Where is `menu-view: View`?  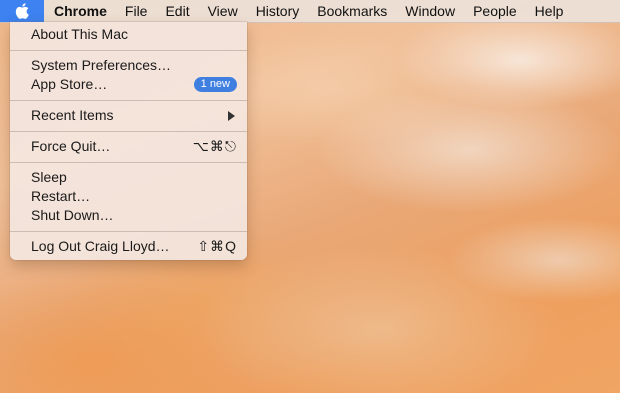
menu-view: View is located at coordinates (223, 11).